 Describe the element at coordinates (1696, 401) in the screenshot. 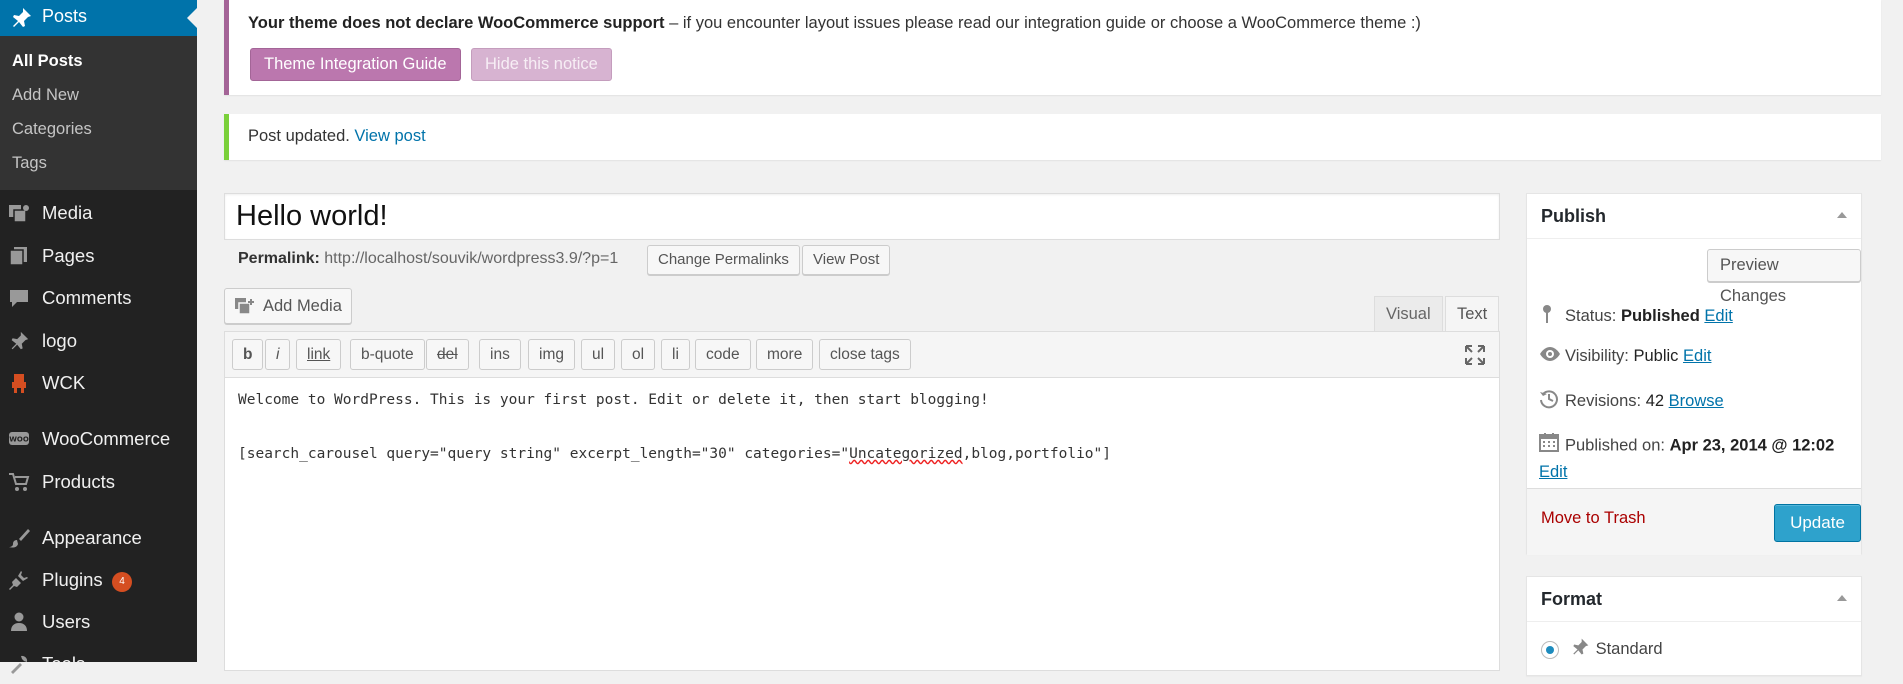

I see `revisions-browse-link: Browse` at that location.